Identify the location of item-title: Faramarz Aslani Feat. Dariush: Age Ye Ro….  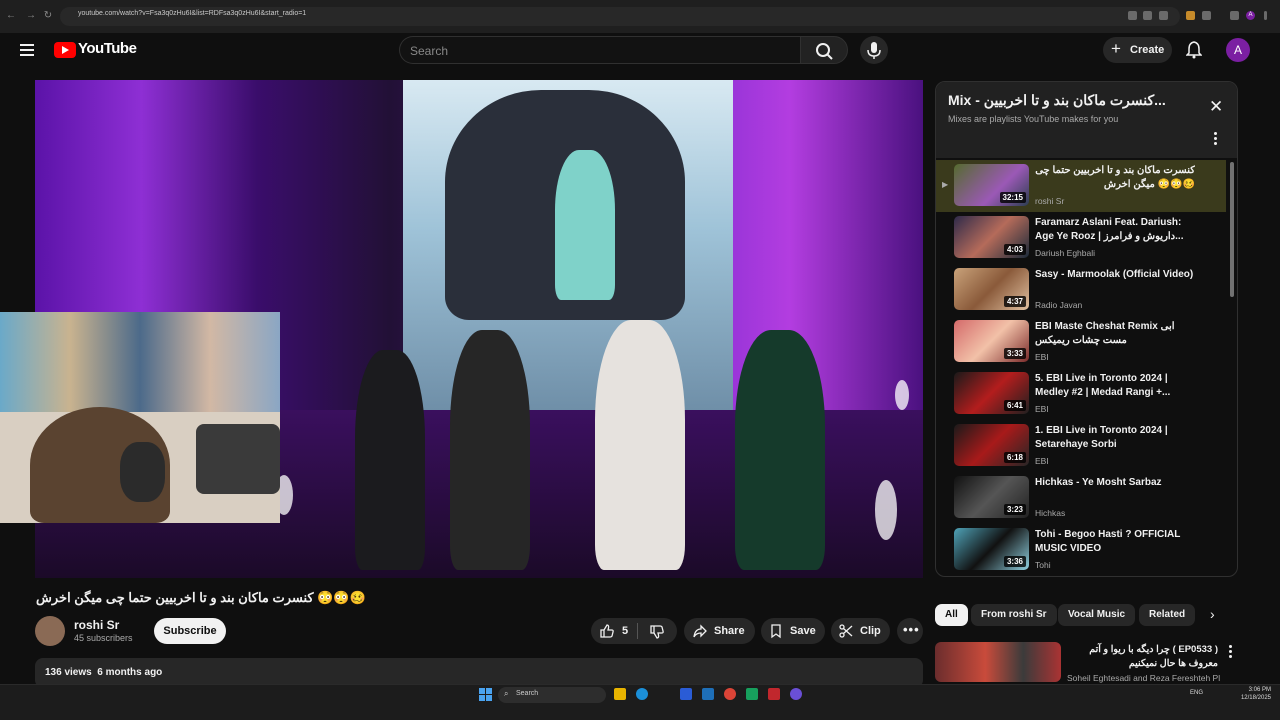
(1109, 229).